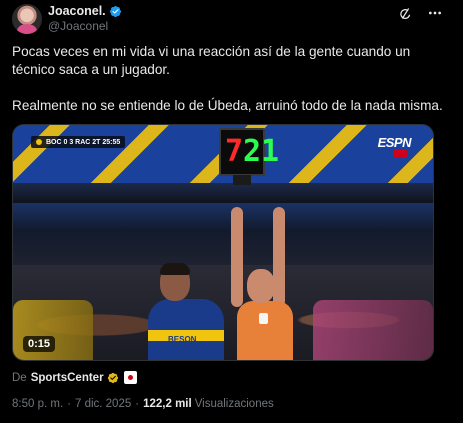 The height and width of the screenshot is (423, 463). I want to click on verified-org-icon, so click(113, 378).